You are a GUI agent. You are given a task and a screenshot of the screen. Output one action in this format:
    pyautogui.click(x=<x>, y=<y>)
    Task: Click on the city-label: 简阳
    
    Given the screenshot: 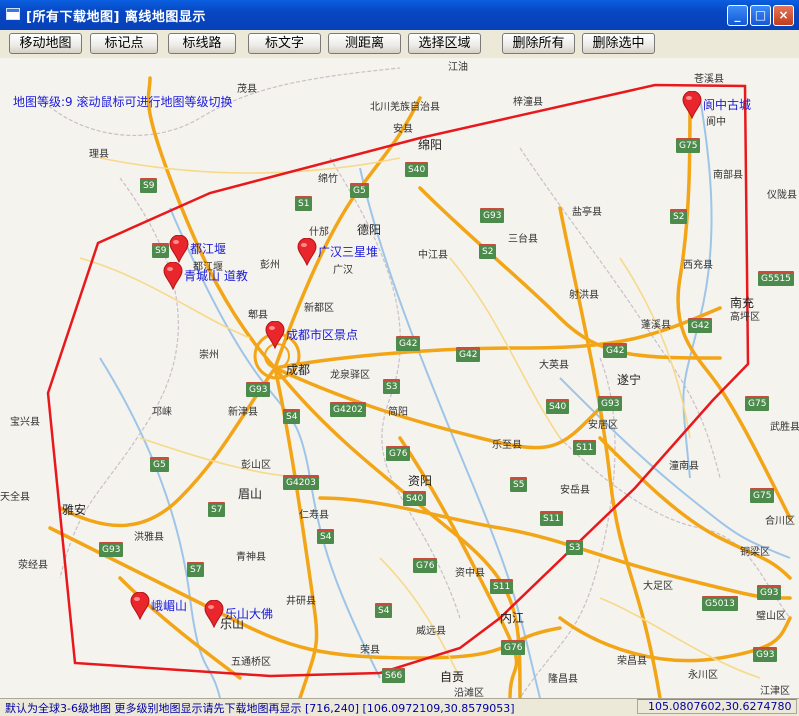 What is the action you would take?
    pyautogui.click(x=398, y=412)
    